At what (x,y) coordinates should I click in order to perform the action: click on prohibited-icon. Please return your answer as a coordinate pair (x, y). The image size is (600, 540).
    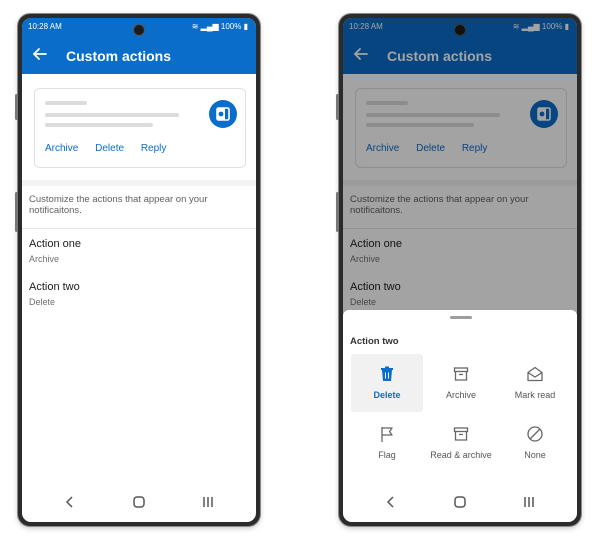
    Looking at the image, I should click on (535, 434).